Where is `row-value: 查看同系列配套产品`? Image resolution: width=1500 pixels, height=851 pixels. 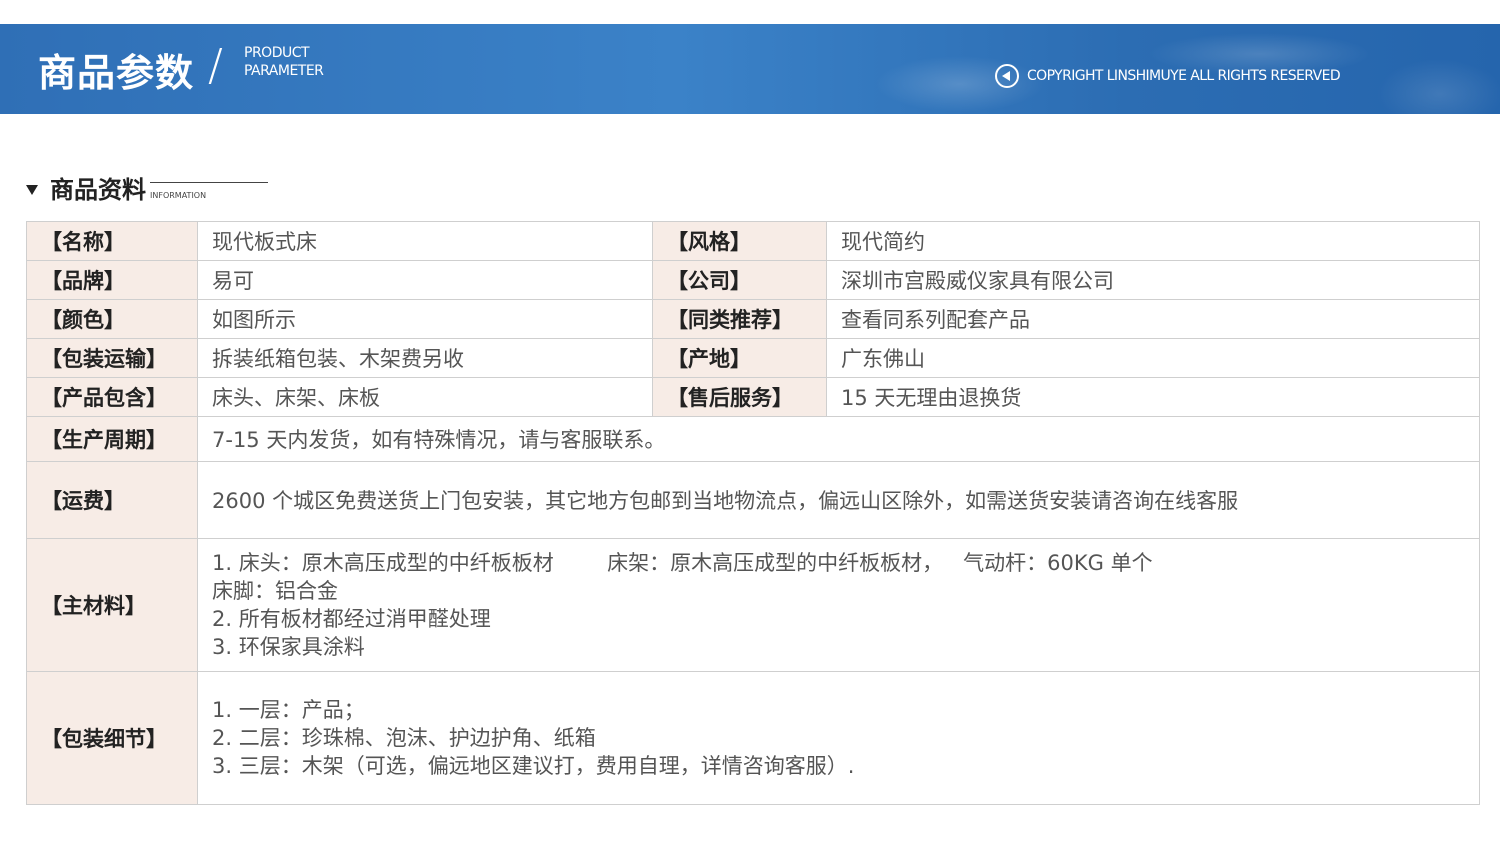
row-value: 查看同系列配套产品 is located at coordinates (1153, 319).